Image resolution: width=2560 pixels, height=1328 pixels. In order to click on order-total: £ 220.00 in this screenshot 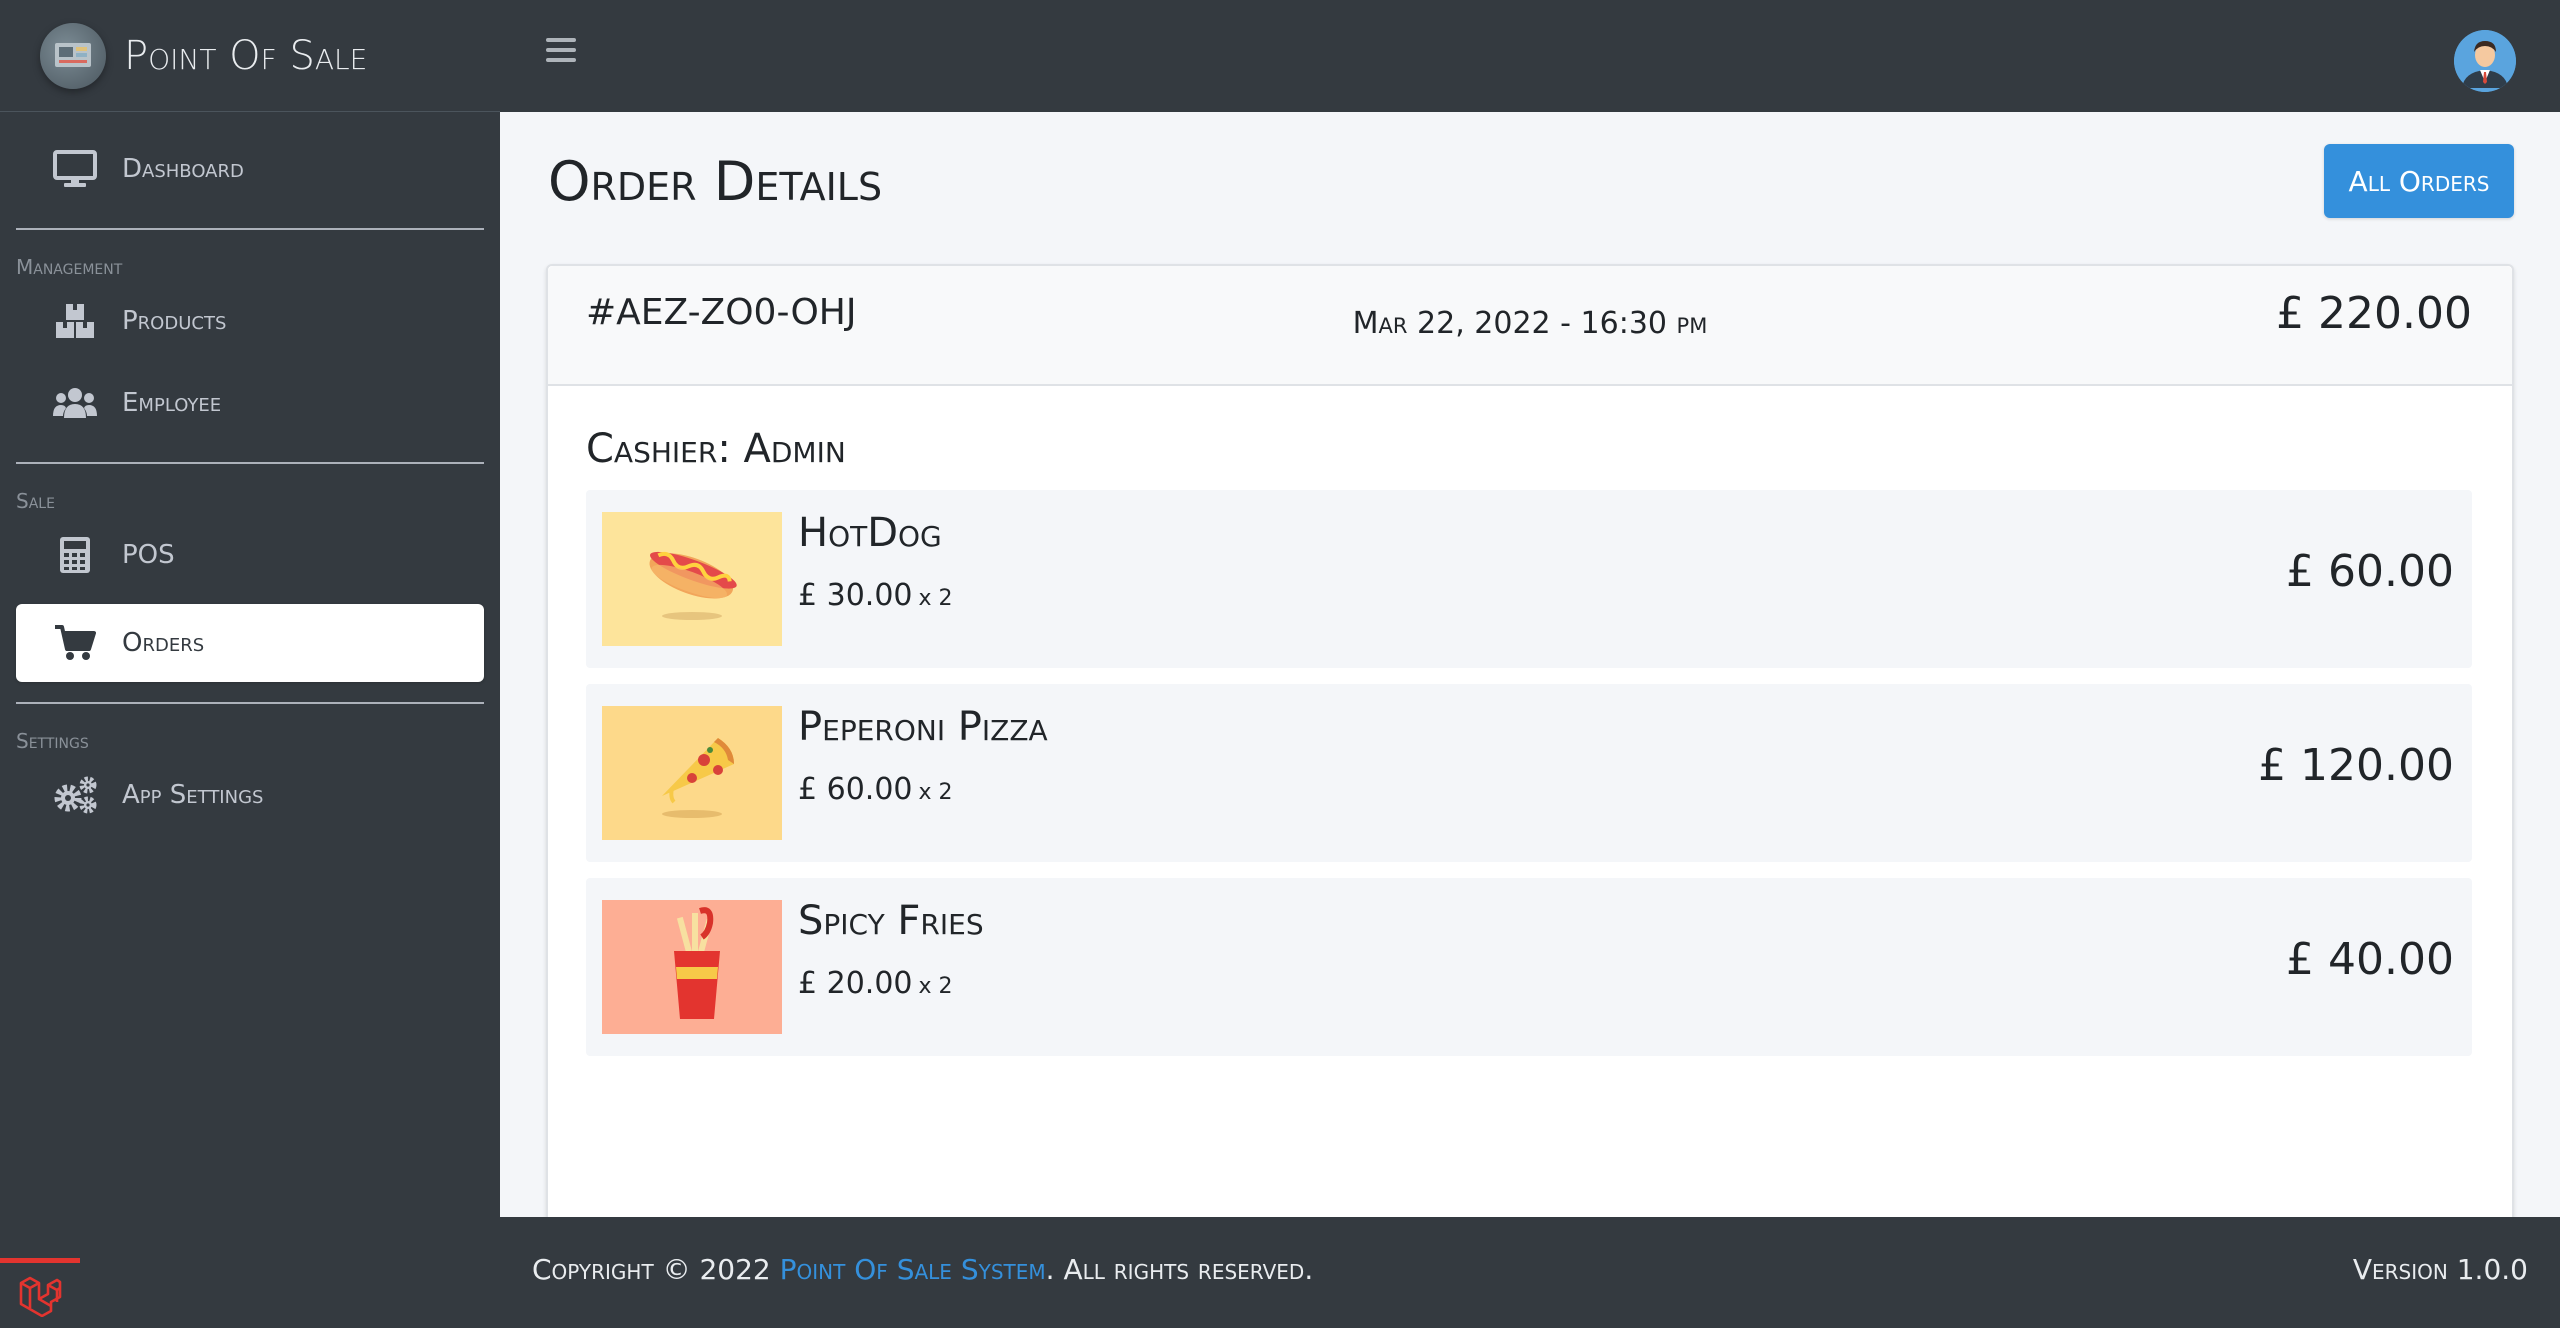, I will do `click(2374, 313)`.